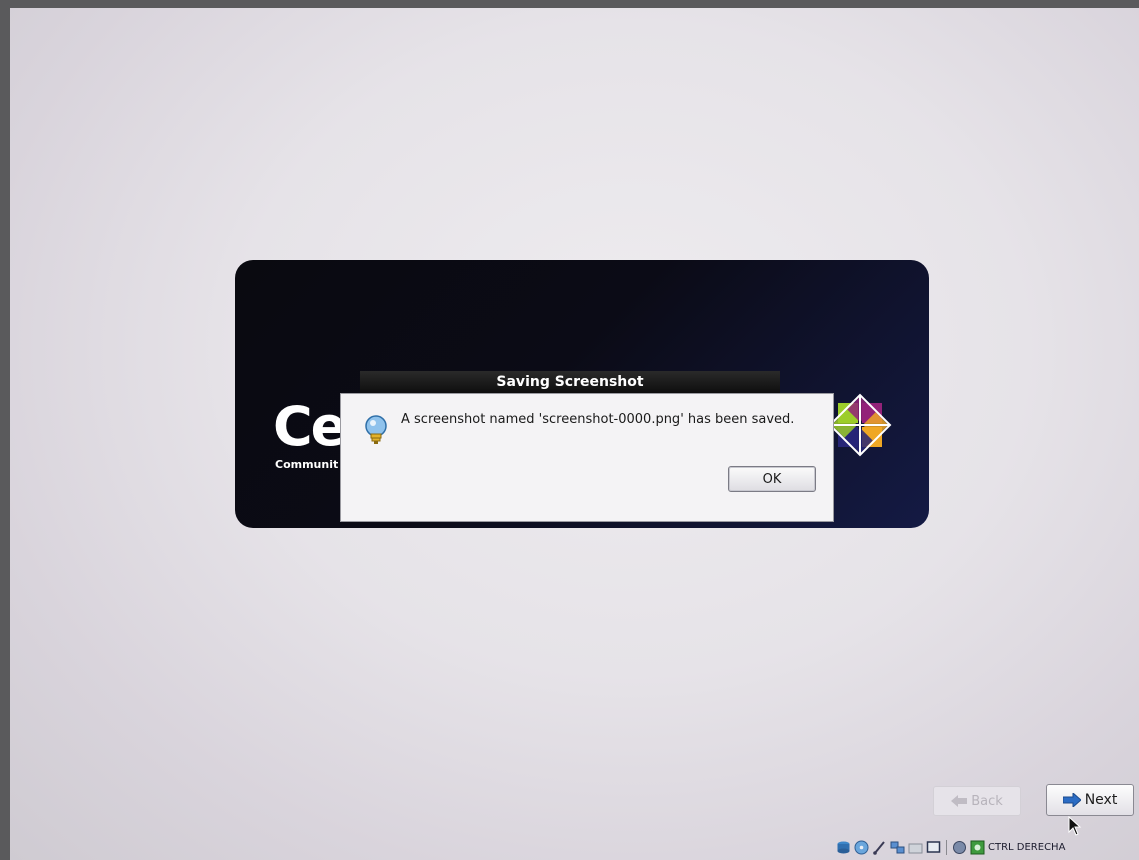  Describe the element at coordinates (310, 426) in the screenshot. I see `centos-logo-text: Ce` at that location.